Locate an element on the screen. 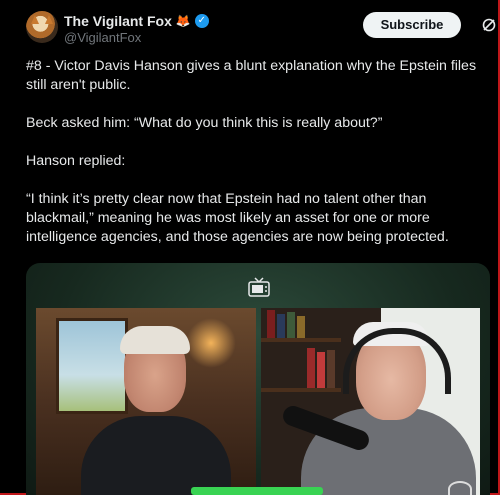 The width and height of the screenshot is (500, 495). background-lamp is located at coordinates (211, 343).